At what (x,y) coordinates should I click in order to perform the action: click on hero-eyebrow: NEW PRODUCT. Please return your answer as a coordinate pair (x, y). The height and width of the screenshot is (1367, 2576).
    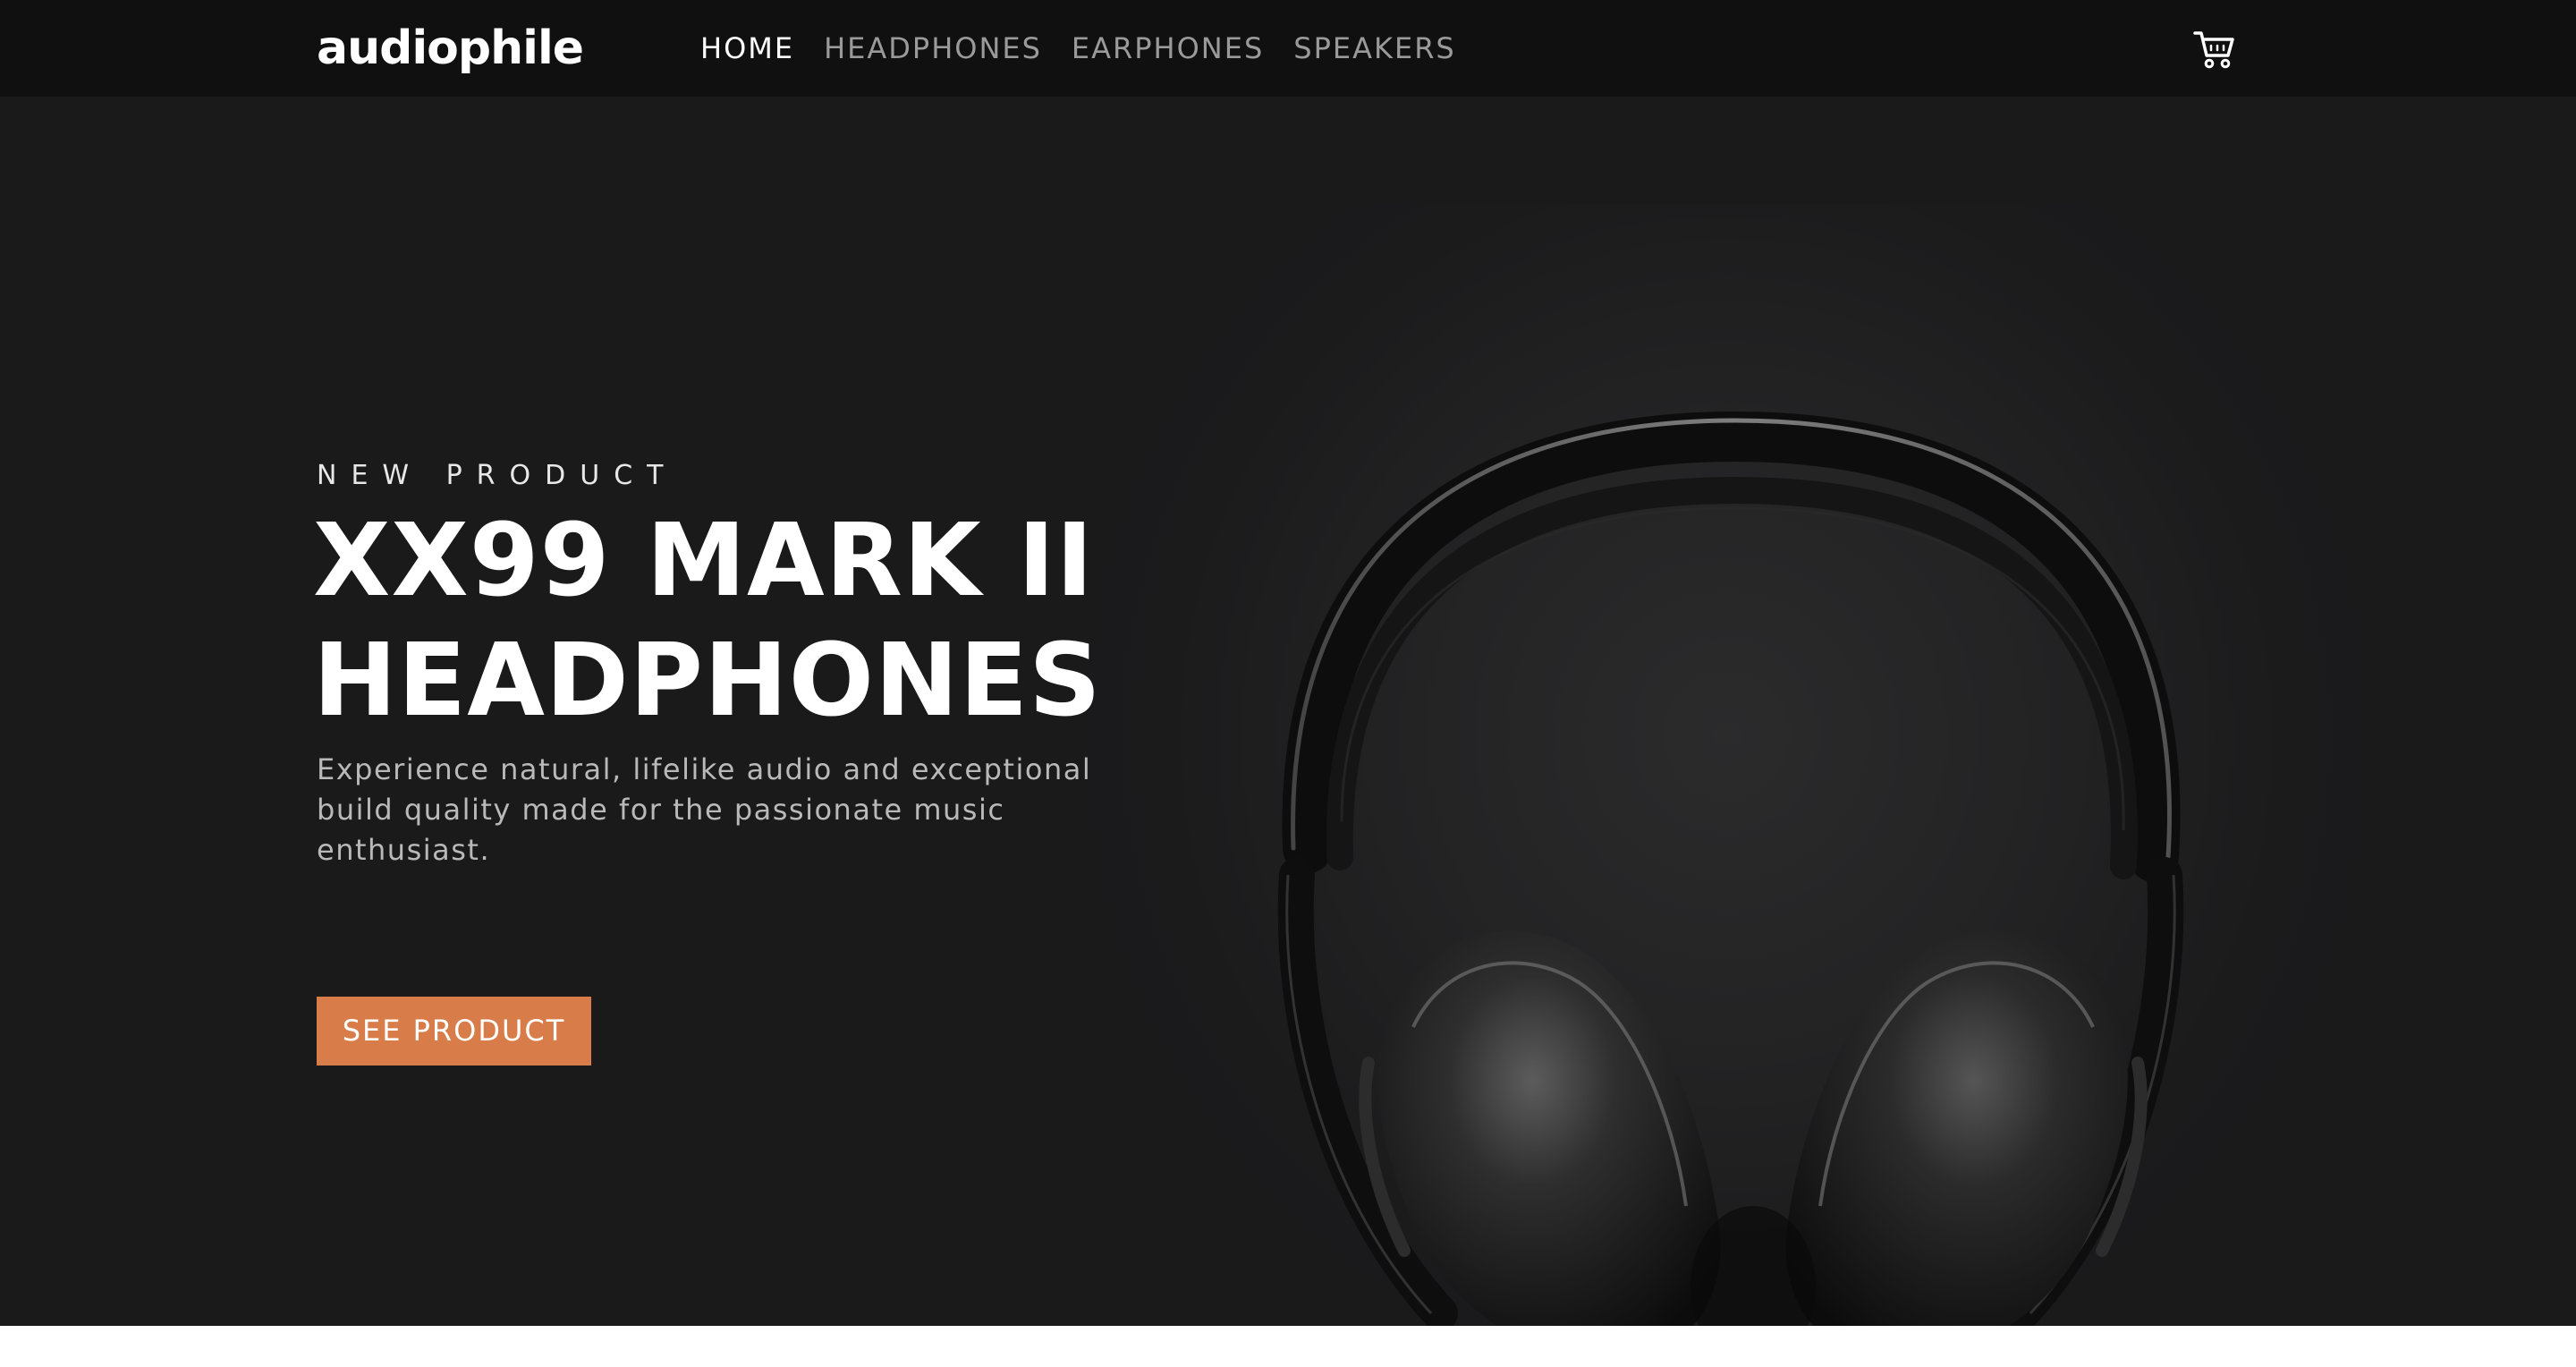
    Looking at the image, I should click on (497, 475).